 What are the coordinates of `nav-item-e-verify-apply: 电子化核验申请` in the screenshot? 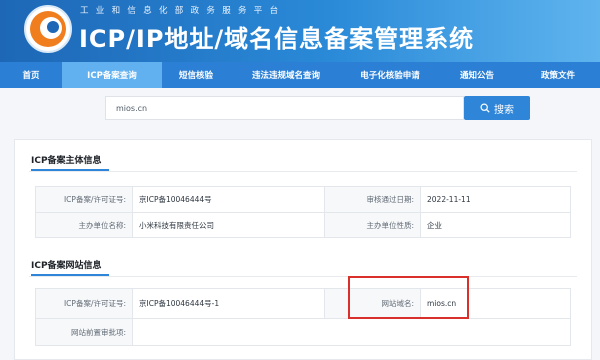 It's located at (390, 75).